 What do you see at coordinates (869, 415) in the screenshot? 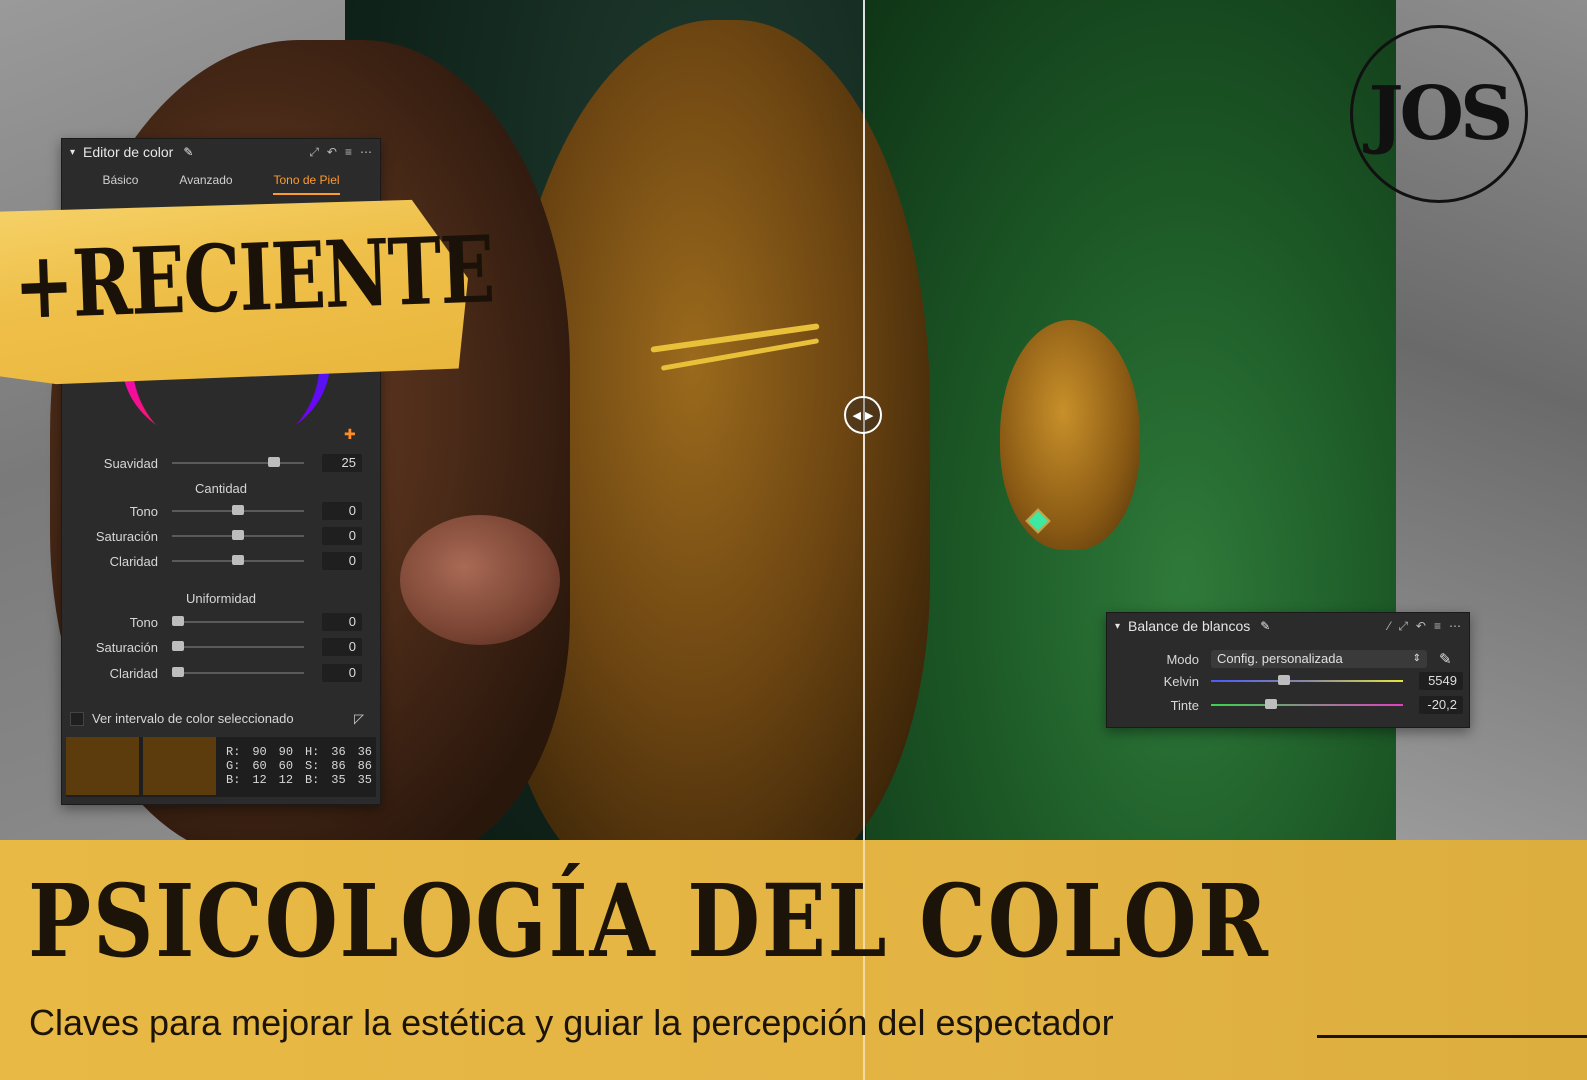
I see `arrow-right-icon: ▶` at bounding box center [869, 415].